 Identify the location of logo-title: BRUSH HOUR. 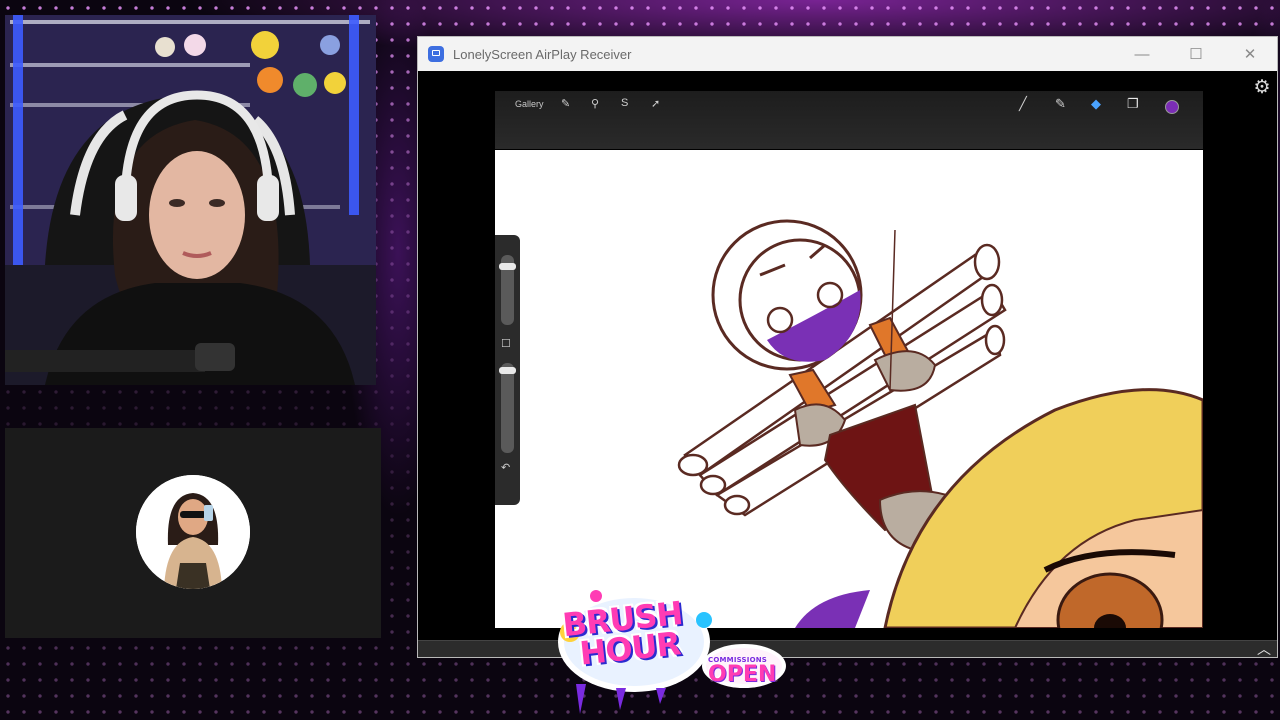
(623, 633).